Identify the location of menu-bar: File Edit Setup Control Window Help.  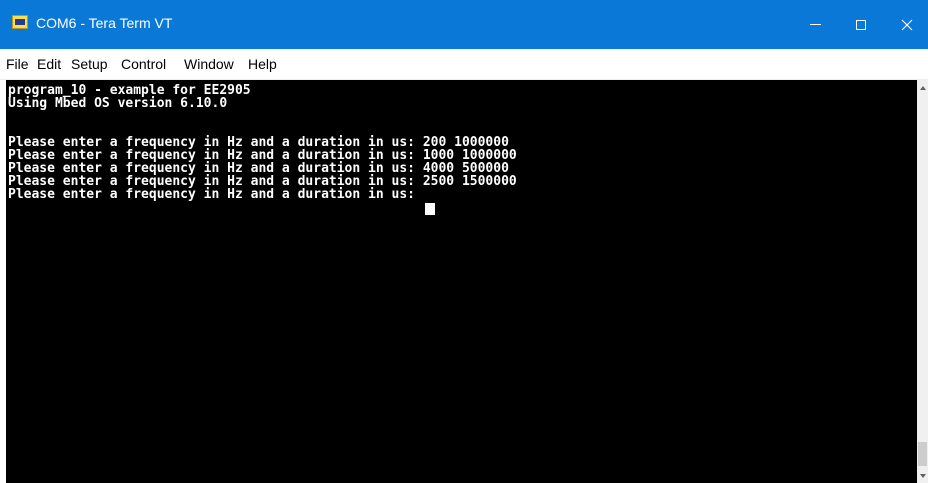
(464, 64).